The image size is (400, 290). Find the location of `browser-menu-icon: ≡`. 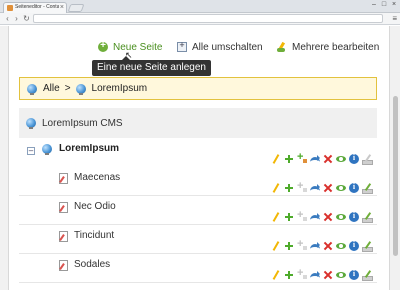

browser-menu-icon: ≡ is located at coordinates (394, 18).